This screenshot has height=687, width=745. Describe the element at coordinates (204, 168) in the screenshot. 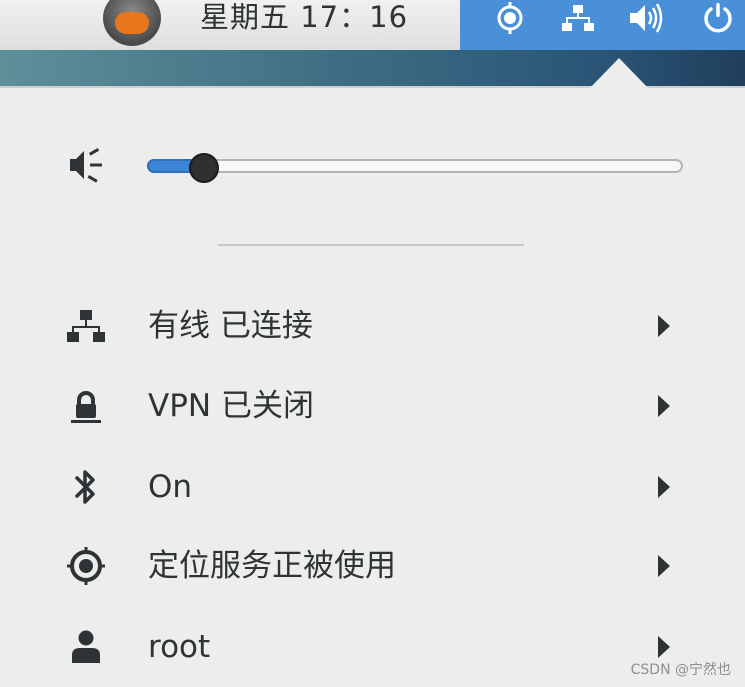

I see `volume-slider-handle` at that location.